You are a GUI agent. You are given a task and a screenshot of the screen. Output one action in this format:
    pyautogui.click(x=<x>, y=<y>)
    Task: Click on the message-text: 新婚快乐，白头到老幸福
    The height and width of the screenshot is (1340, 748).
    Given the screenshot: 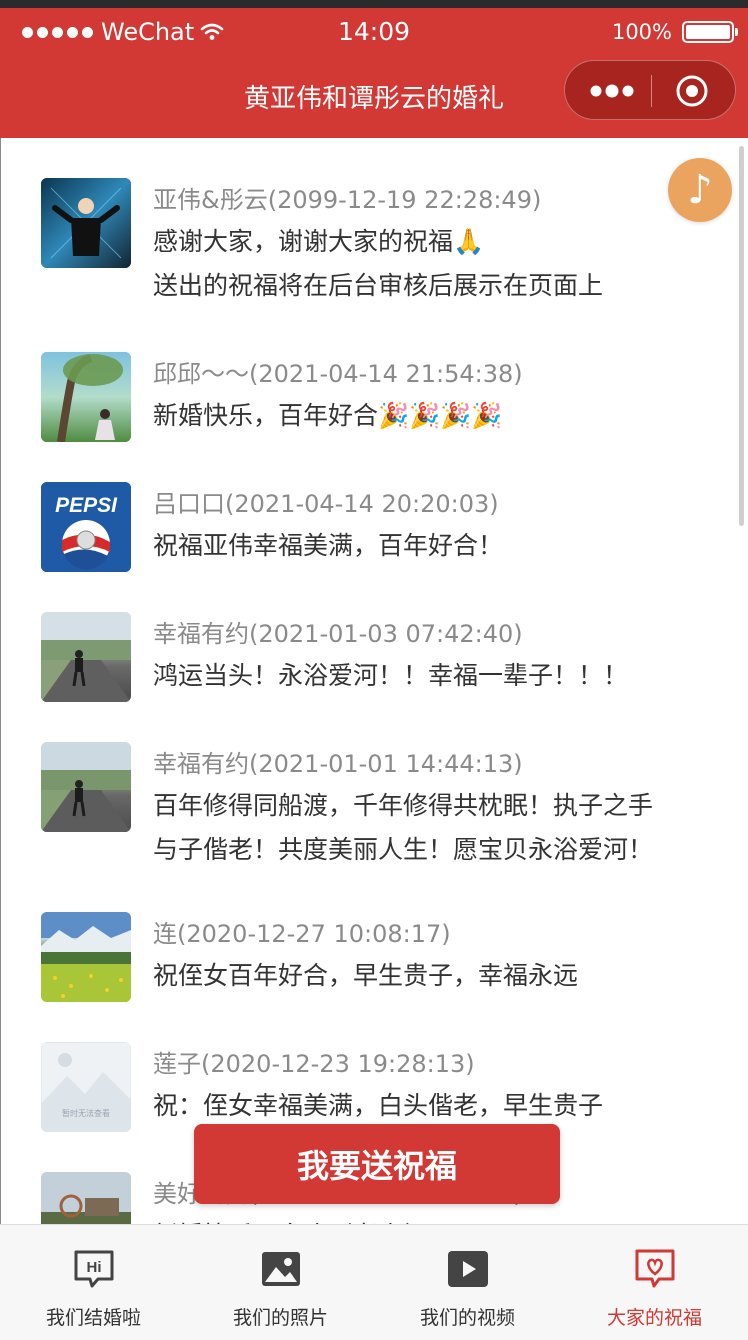 What is the action you would take?
    pyautogui.click(x=438, y=1219)
    